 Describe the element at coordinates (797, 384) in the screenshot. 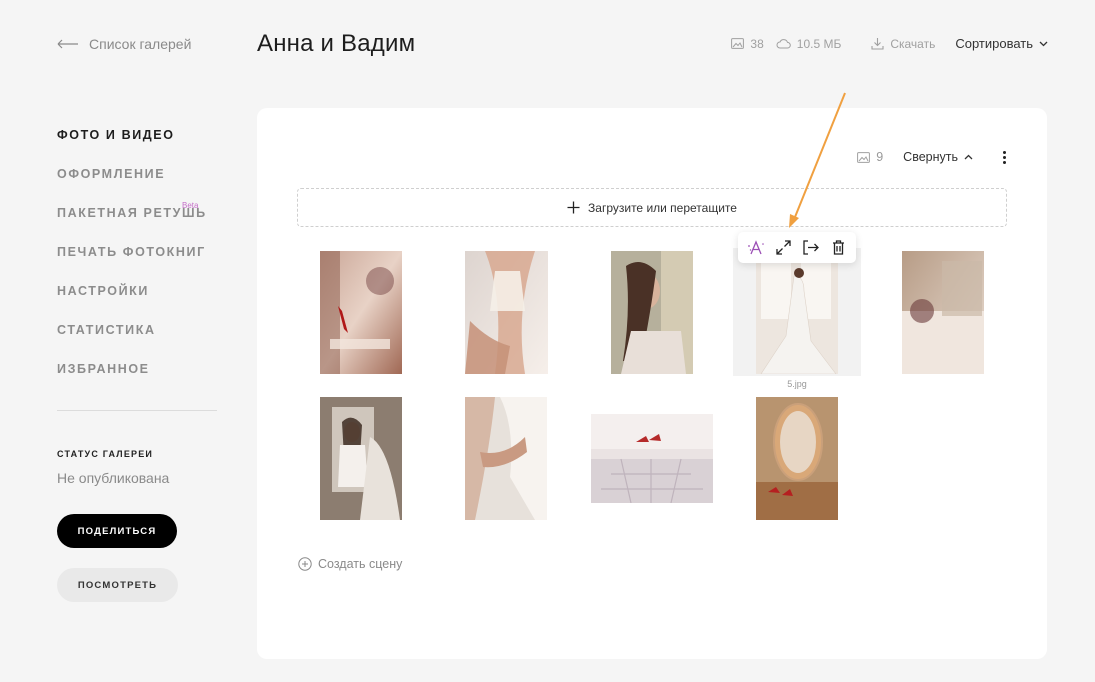

I see `selected-photo-filename: 5.jpg` at that location.